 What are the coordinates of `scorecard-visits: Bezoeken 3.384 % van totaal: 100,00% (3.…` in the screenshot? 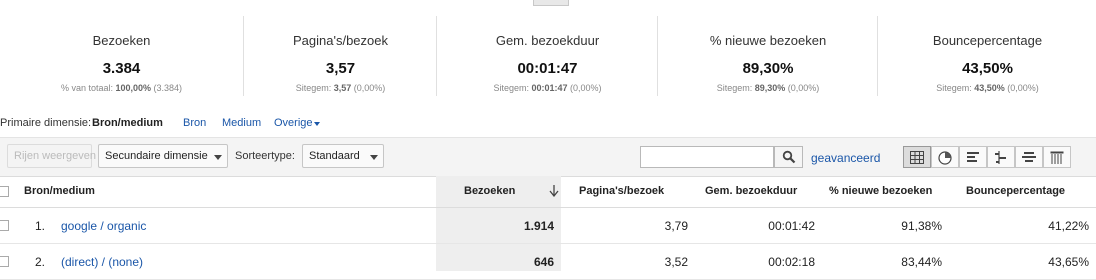 It's located at (121, 56).